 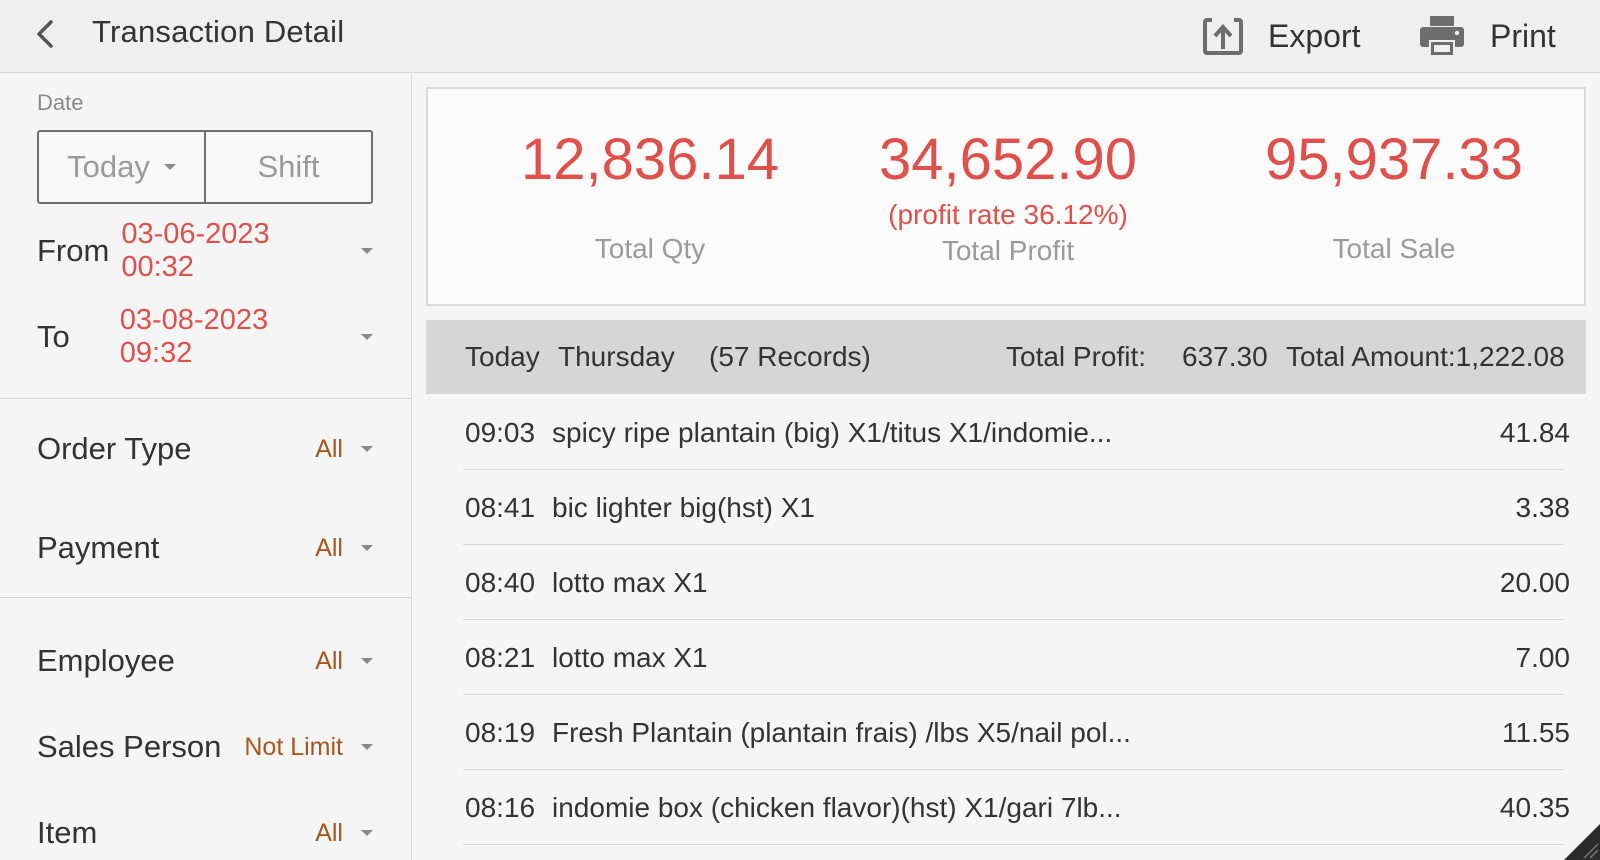 I want to click on period-today-label: Today, so click(x=108, y=166).